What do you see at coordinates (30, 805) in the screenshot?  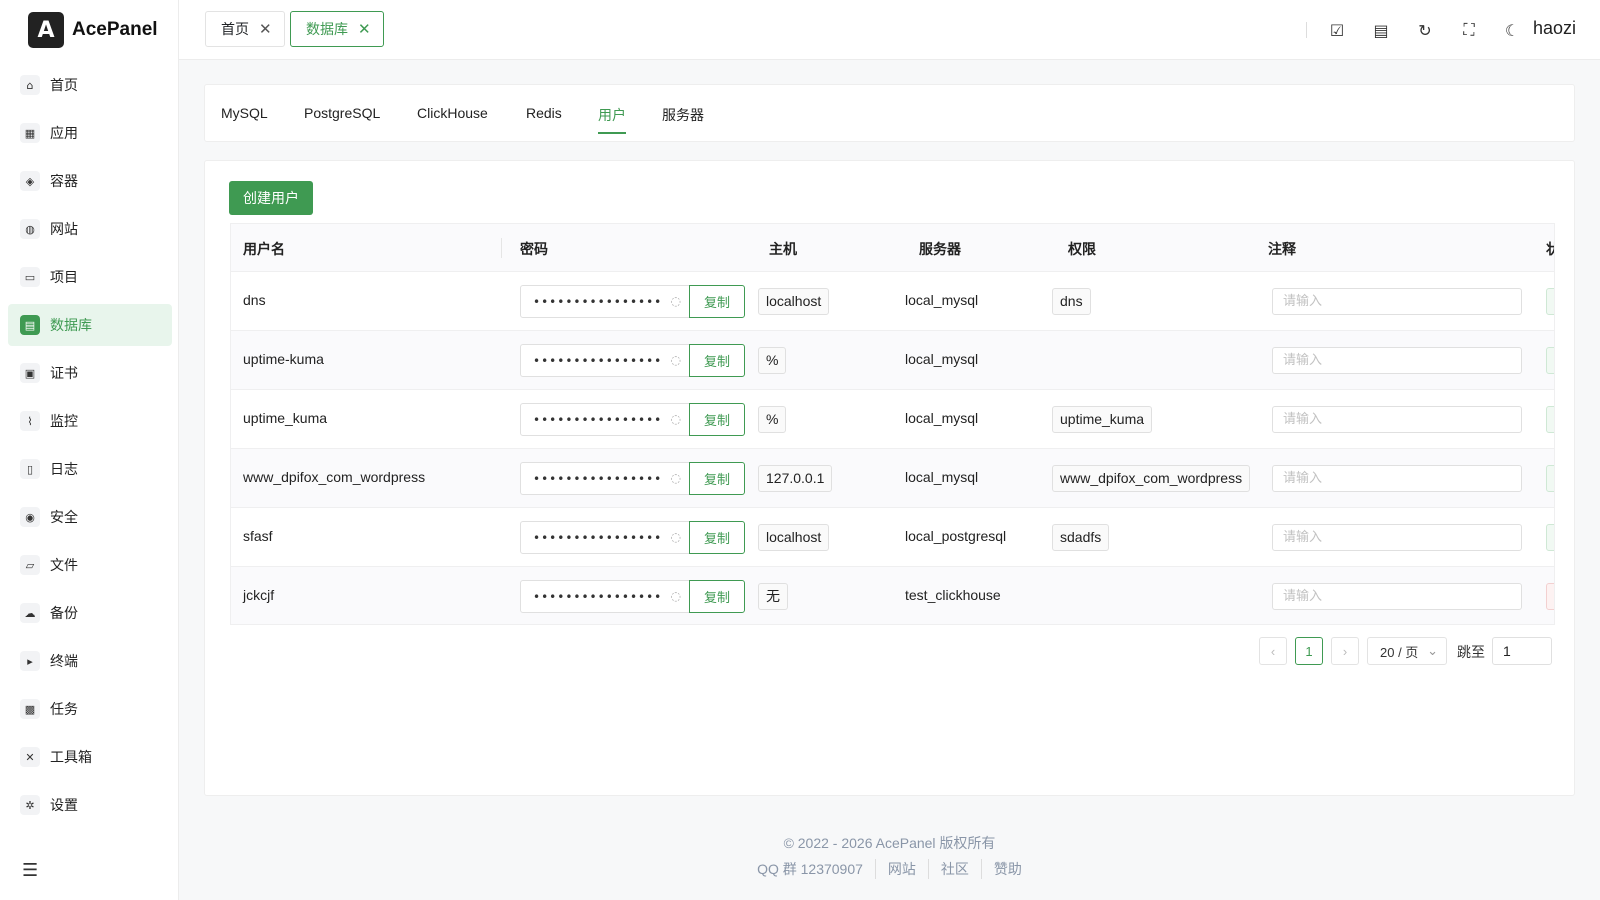 I see `settings-icon: ✲` at bounding box center [30, 805].